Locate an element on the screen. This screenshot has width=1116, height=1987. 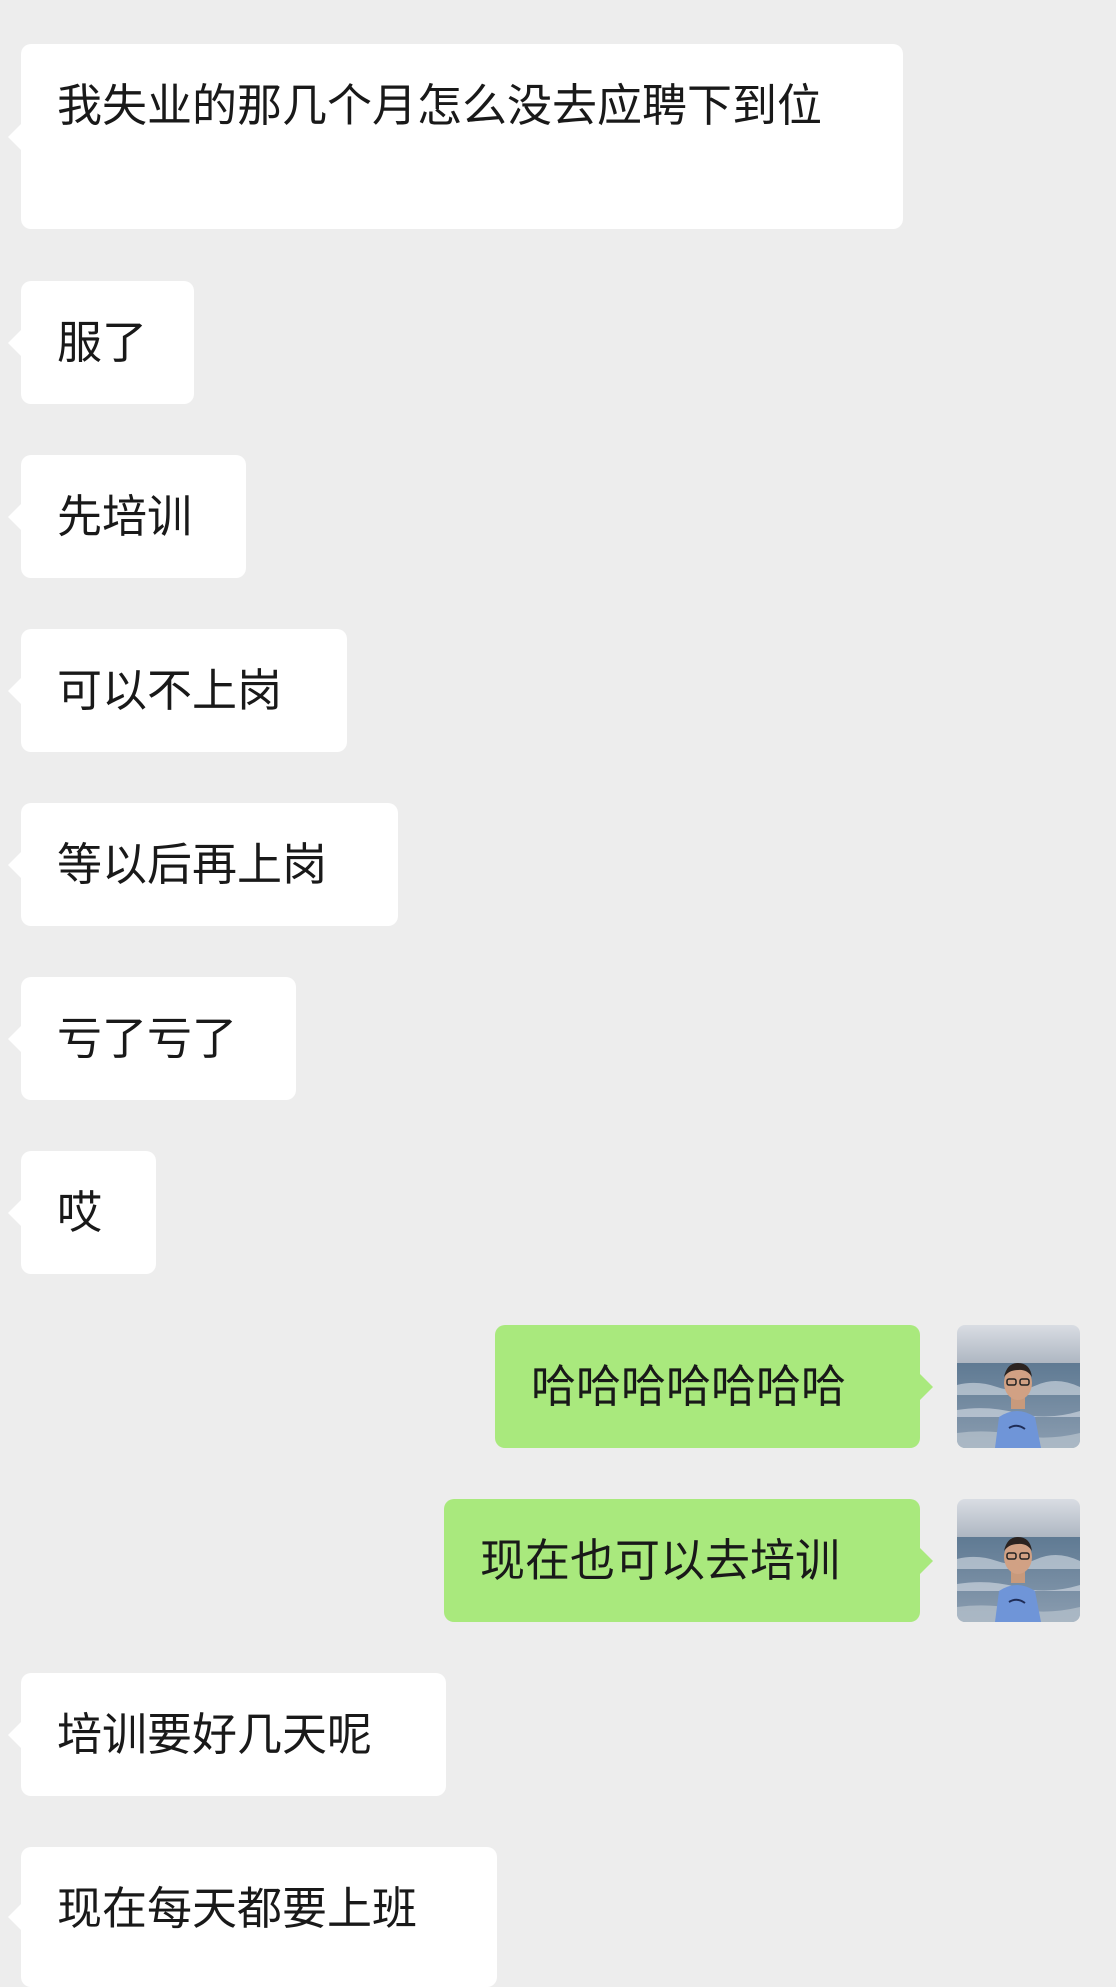
outgoing-message-bubble: 哈哈哈哈哈哈哈 is located at coordinates (714, 1386).